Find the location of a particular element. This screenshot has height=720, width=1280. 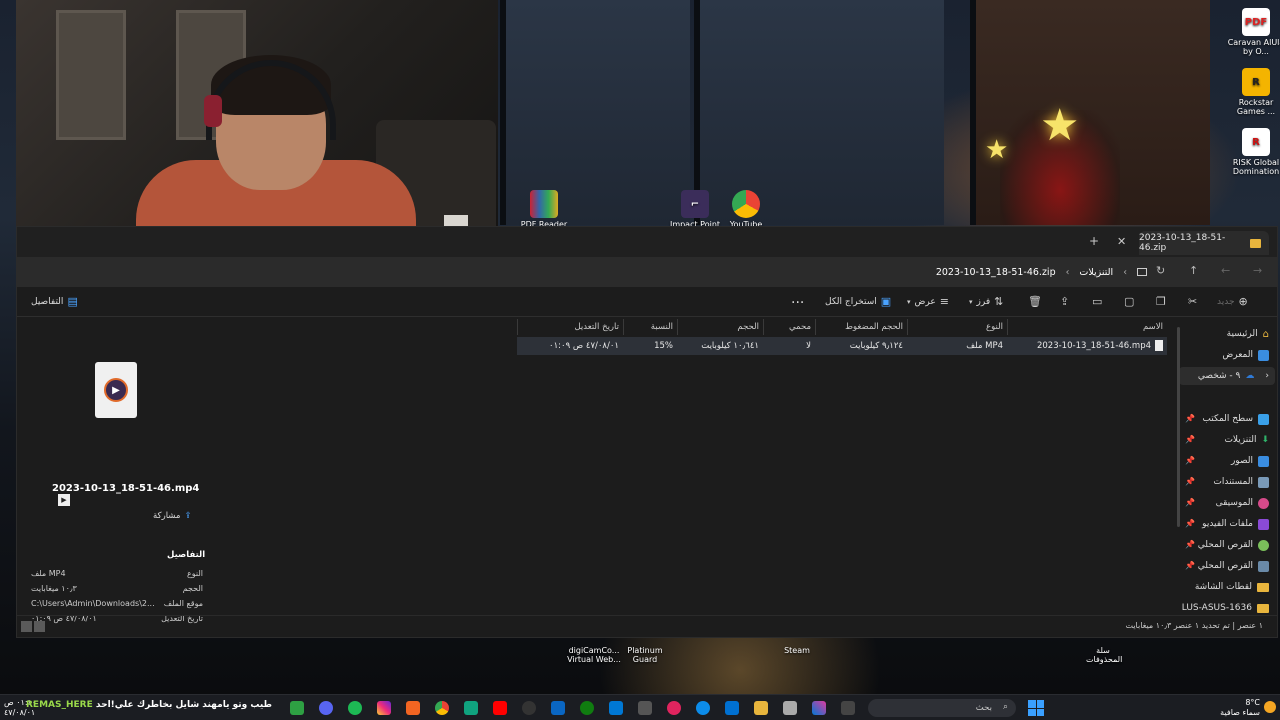

playstation-icon is located at coordinates (732, 708).